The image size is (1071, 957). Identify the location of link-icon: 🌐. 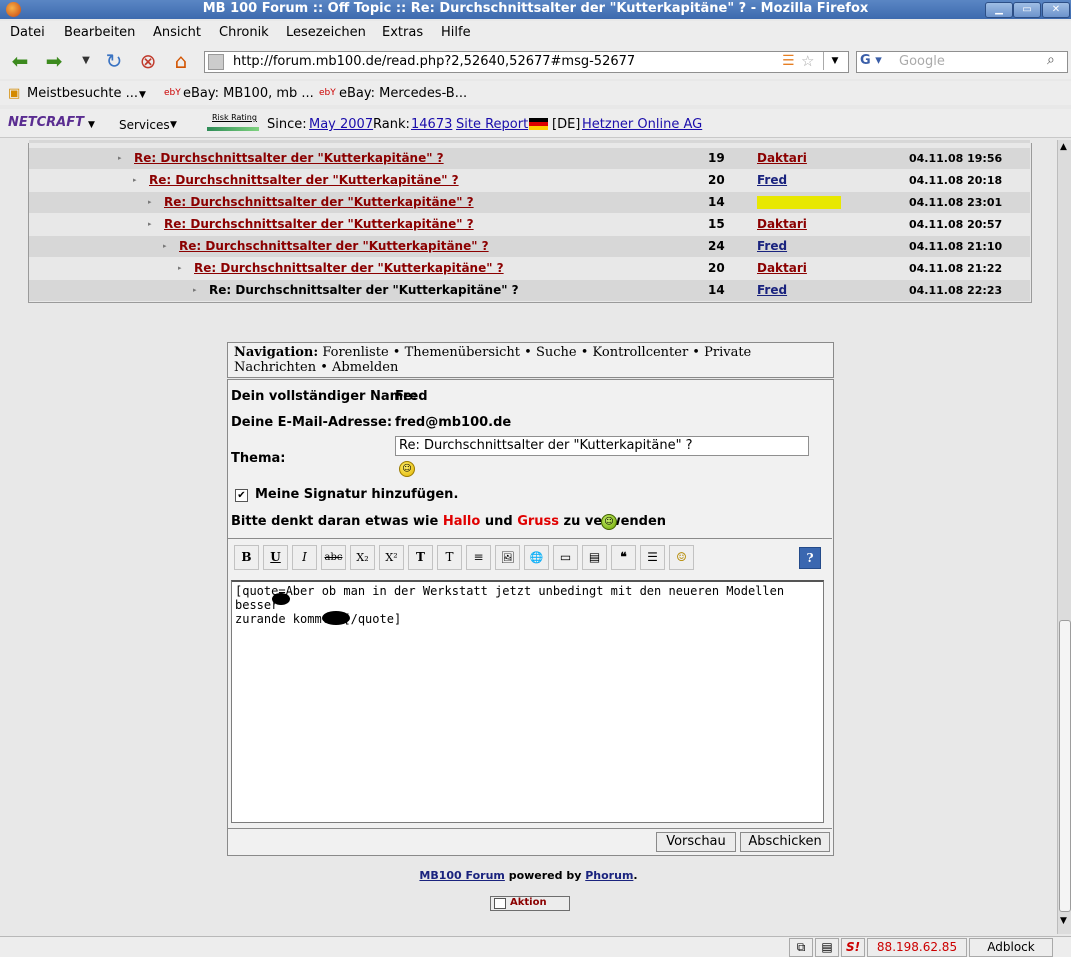
(536, 557).